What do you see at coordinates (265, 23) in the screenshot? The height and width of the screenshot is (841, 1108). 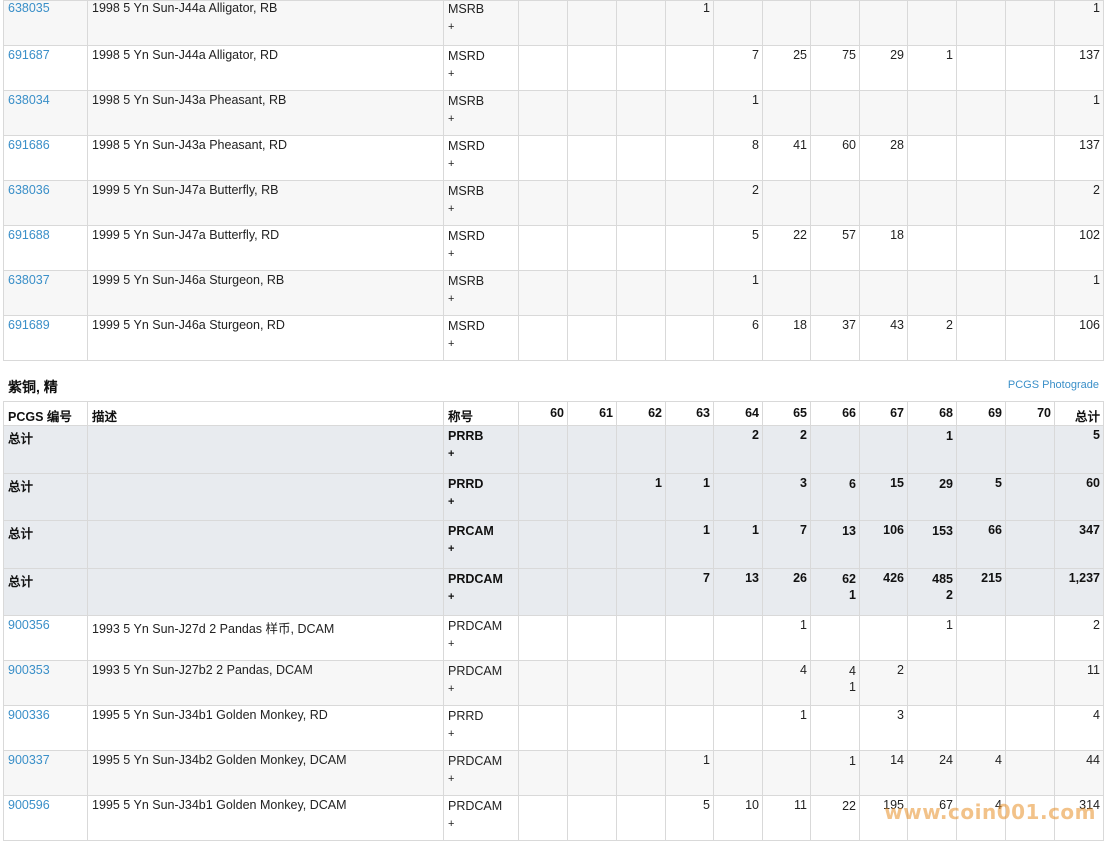 I see `coin-description: 1998 5 Yn Sun-J44a Alligator, RB` at bounding box center [265, 23].